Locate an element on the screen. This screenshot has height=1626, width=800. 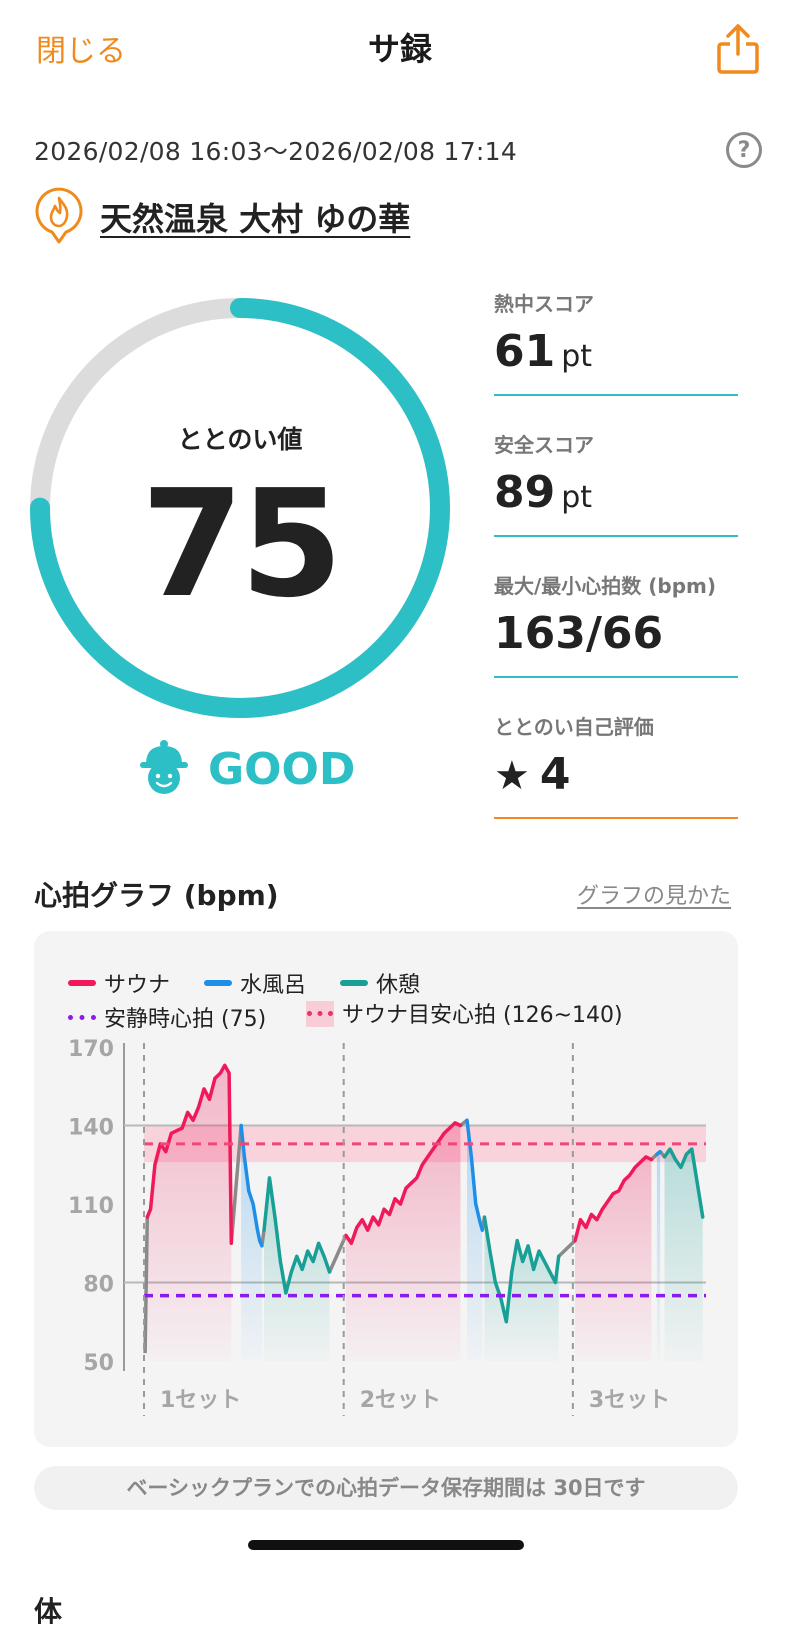
next-section-heading: 体 is located at coordinates (48, 1610).